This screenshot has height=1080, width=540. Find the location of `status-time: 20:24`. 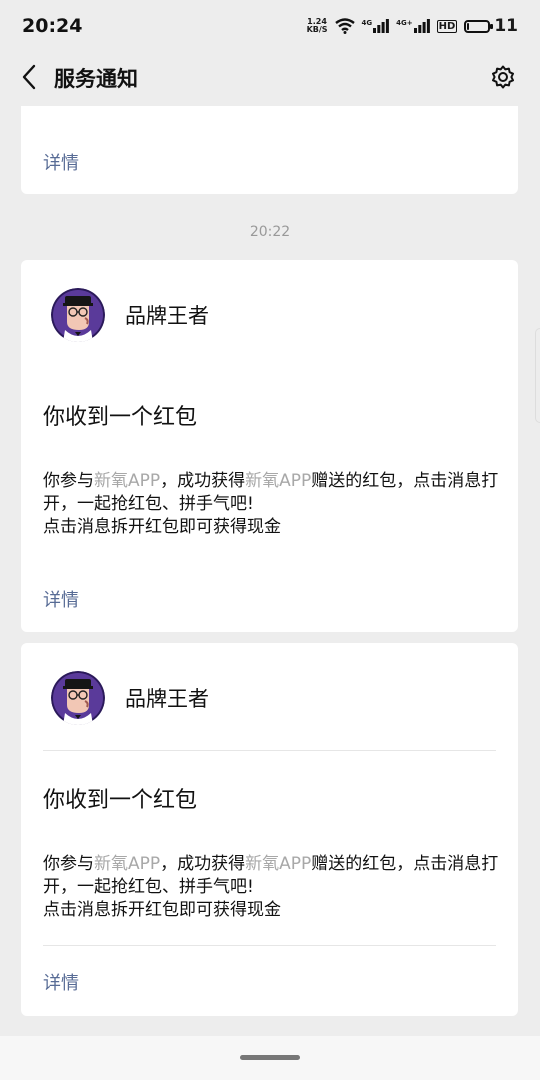

status-time: 20:24 is located at coordinates (52, 26).